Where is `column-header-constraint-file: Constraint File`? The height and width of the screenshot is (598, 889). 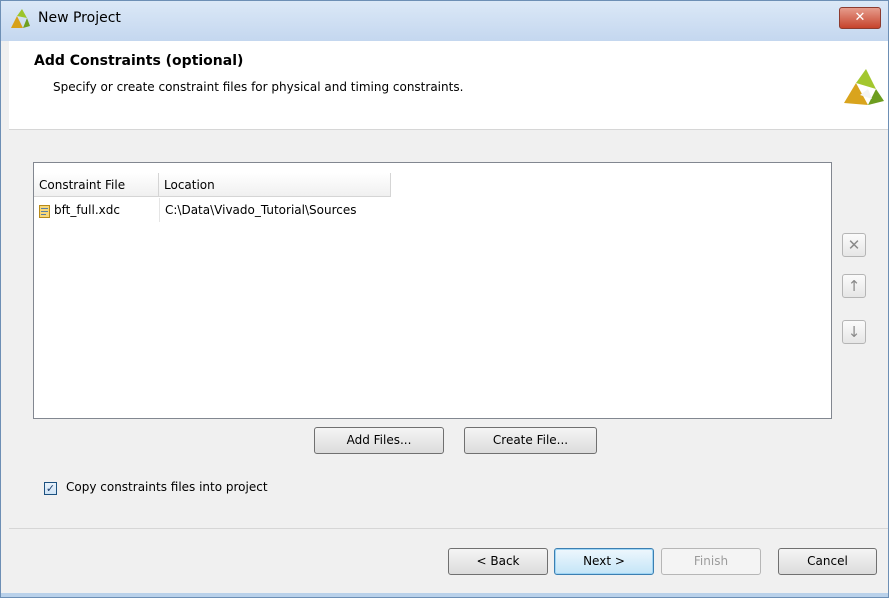
column-header-constraint-file: Constraint File is located at coordinates (96, 185).